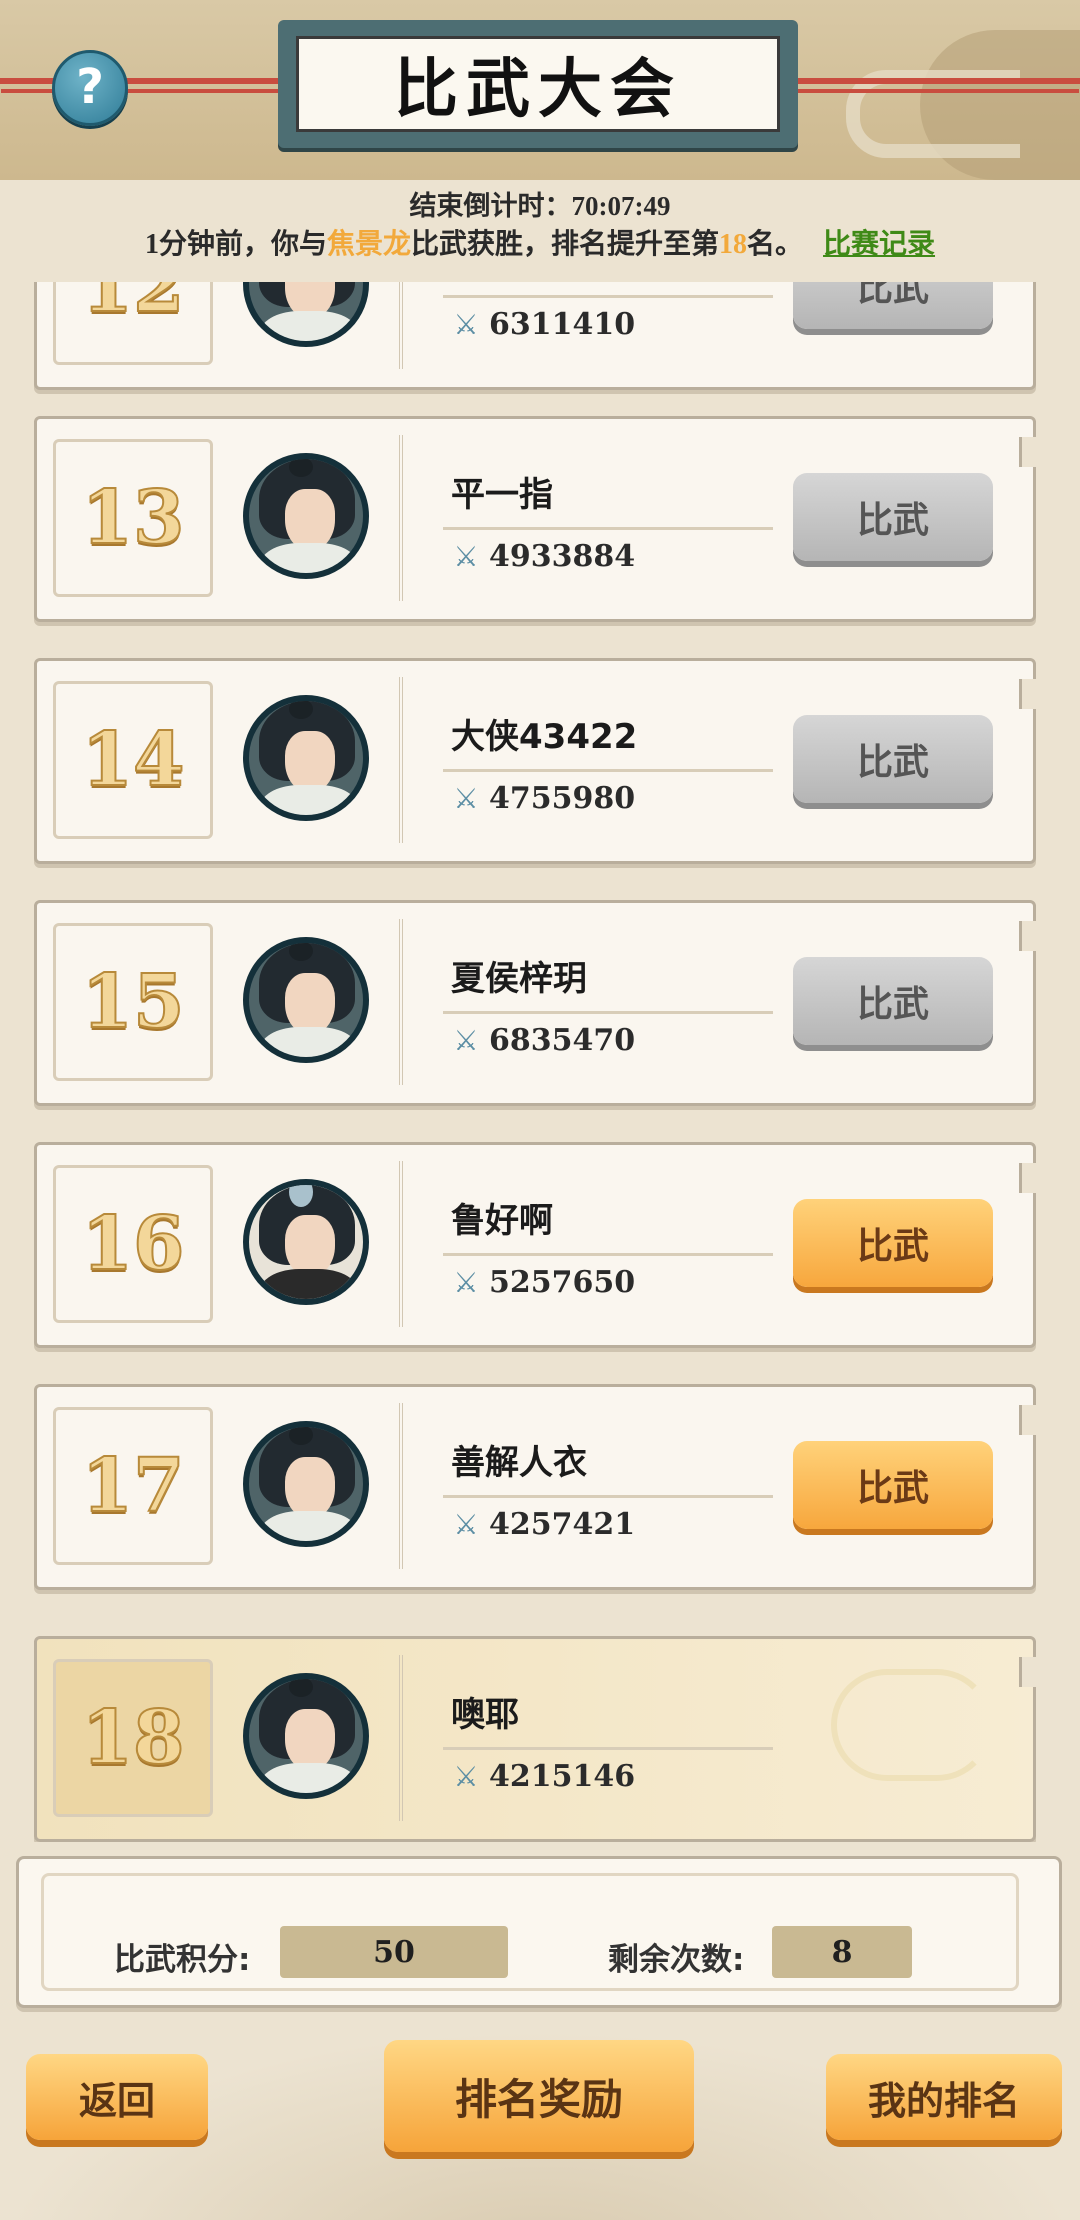 The image size is (1080, 2220). What do you see at coordinates (733, 244) in the screenshot?
I see `notice-rank: 18` at bounding box center [733, 244].